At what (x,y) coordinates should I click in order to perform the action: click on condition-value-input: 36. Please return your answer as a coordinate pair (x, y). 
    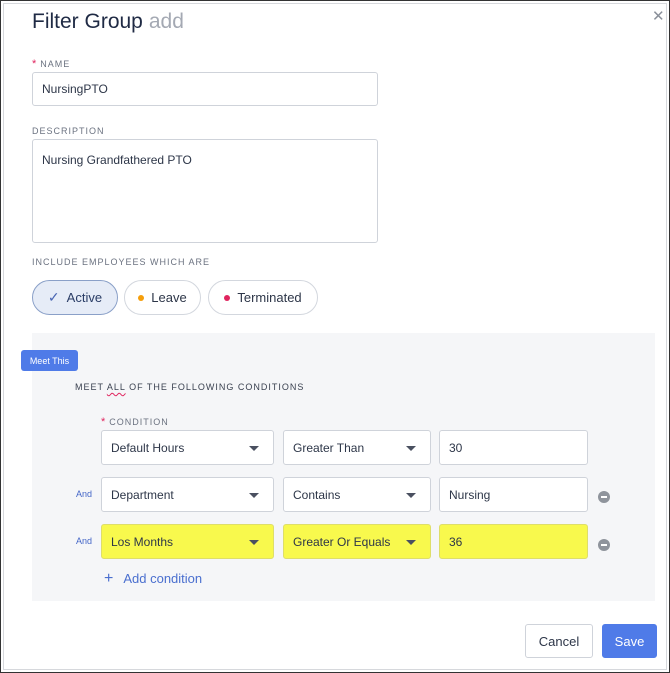
    Looking at the image, I should click on (513, 541).